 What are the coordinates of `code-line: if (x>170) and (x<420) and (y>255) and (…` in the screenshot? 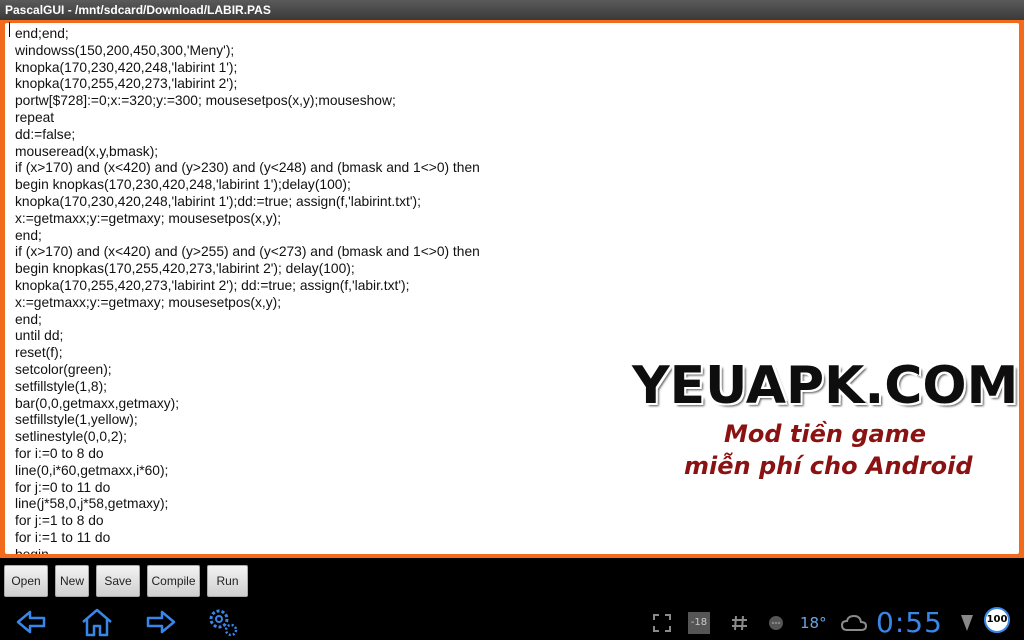 It's located at (247, 252).